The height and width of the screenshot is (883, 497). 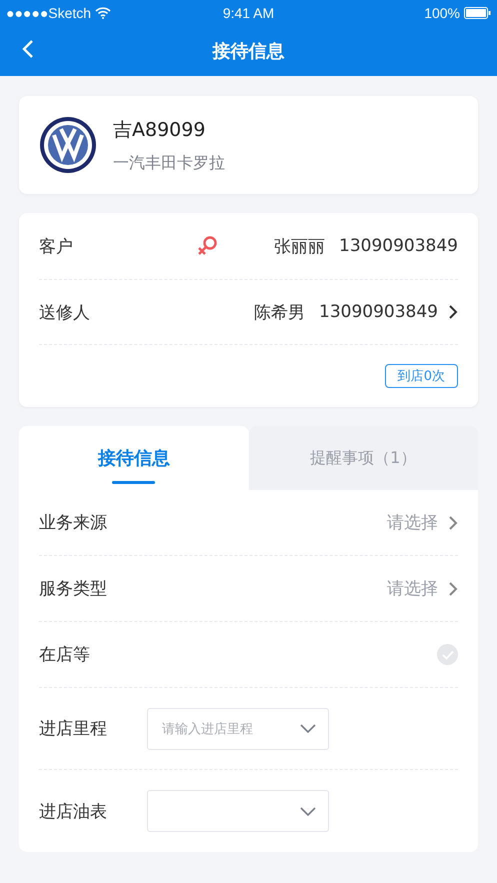 I want to click on field-label: 业务来源, so click(x=73, y=523).